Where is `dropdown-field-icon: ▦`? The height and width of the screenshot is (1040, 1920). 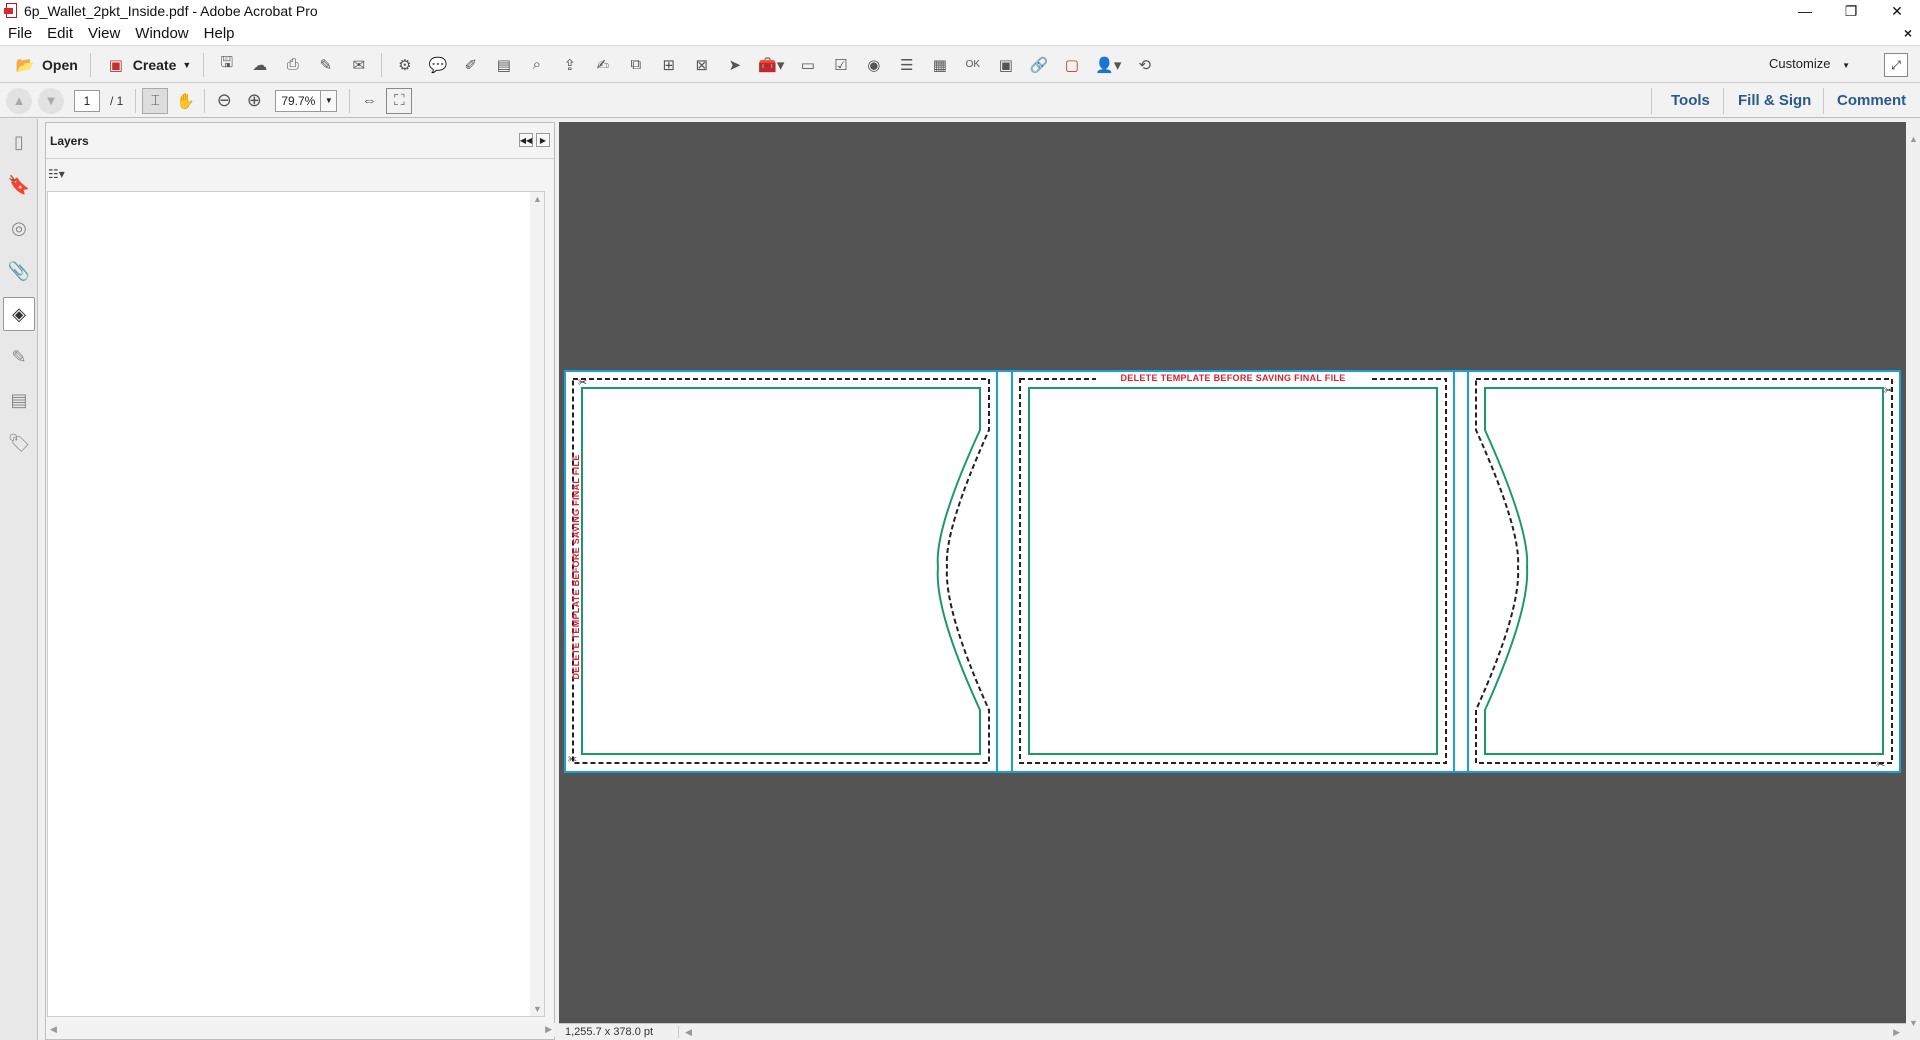 dropdown-field-icon: ▦ is located at coordinates (939, 65).